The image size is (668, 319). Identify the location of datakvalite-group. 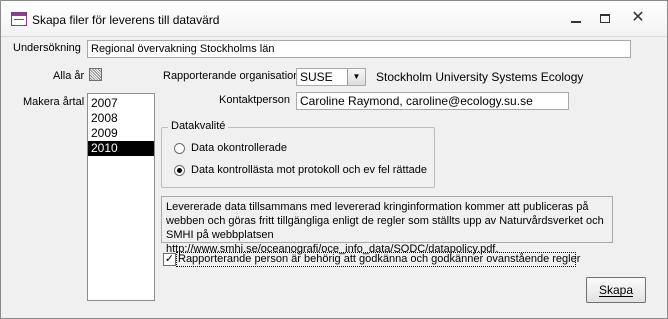
(298, 157).